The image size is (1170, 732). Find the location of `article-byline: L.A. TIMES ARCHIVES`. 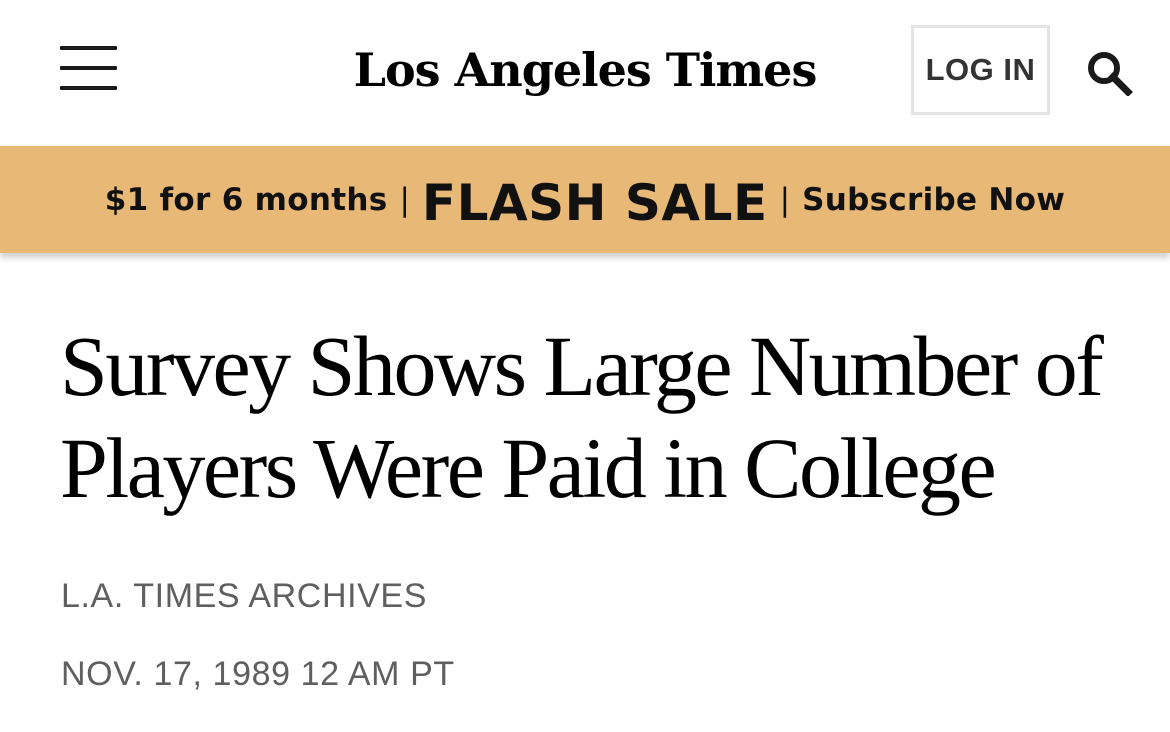

article-byline: L.A. TIMES ARCHIVES is located at coordinates (244, 596).